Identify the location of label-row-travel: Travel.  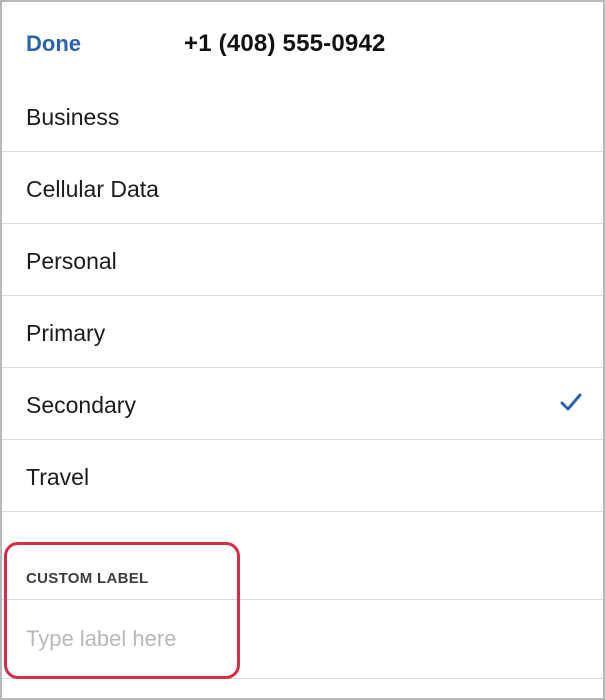
(302, 476).